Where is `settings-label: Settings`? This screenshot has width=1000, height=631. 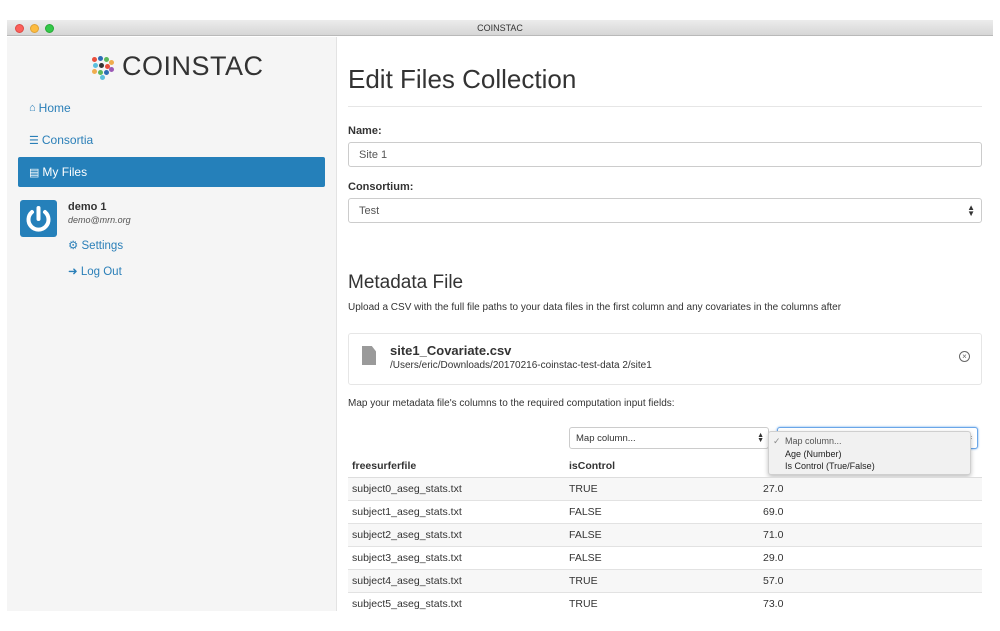
settings-label: Settings is located at coordinates (102, 246).